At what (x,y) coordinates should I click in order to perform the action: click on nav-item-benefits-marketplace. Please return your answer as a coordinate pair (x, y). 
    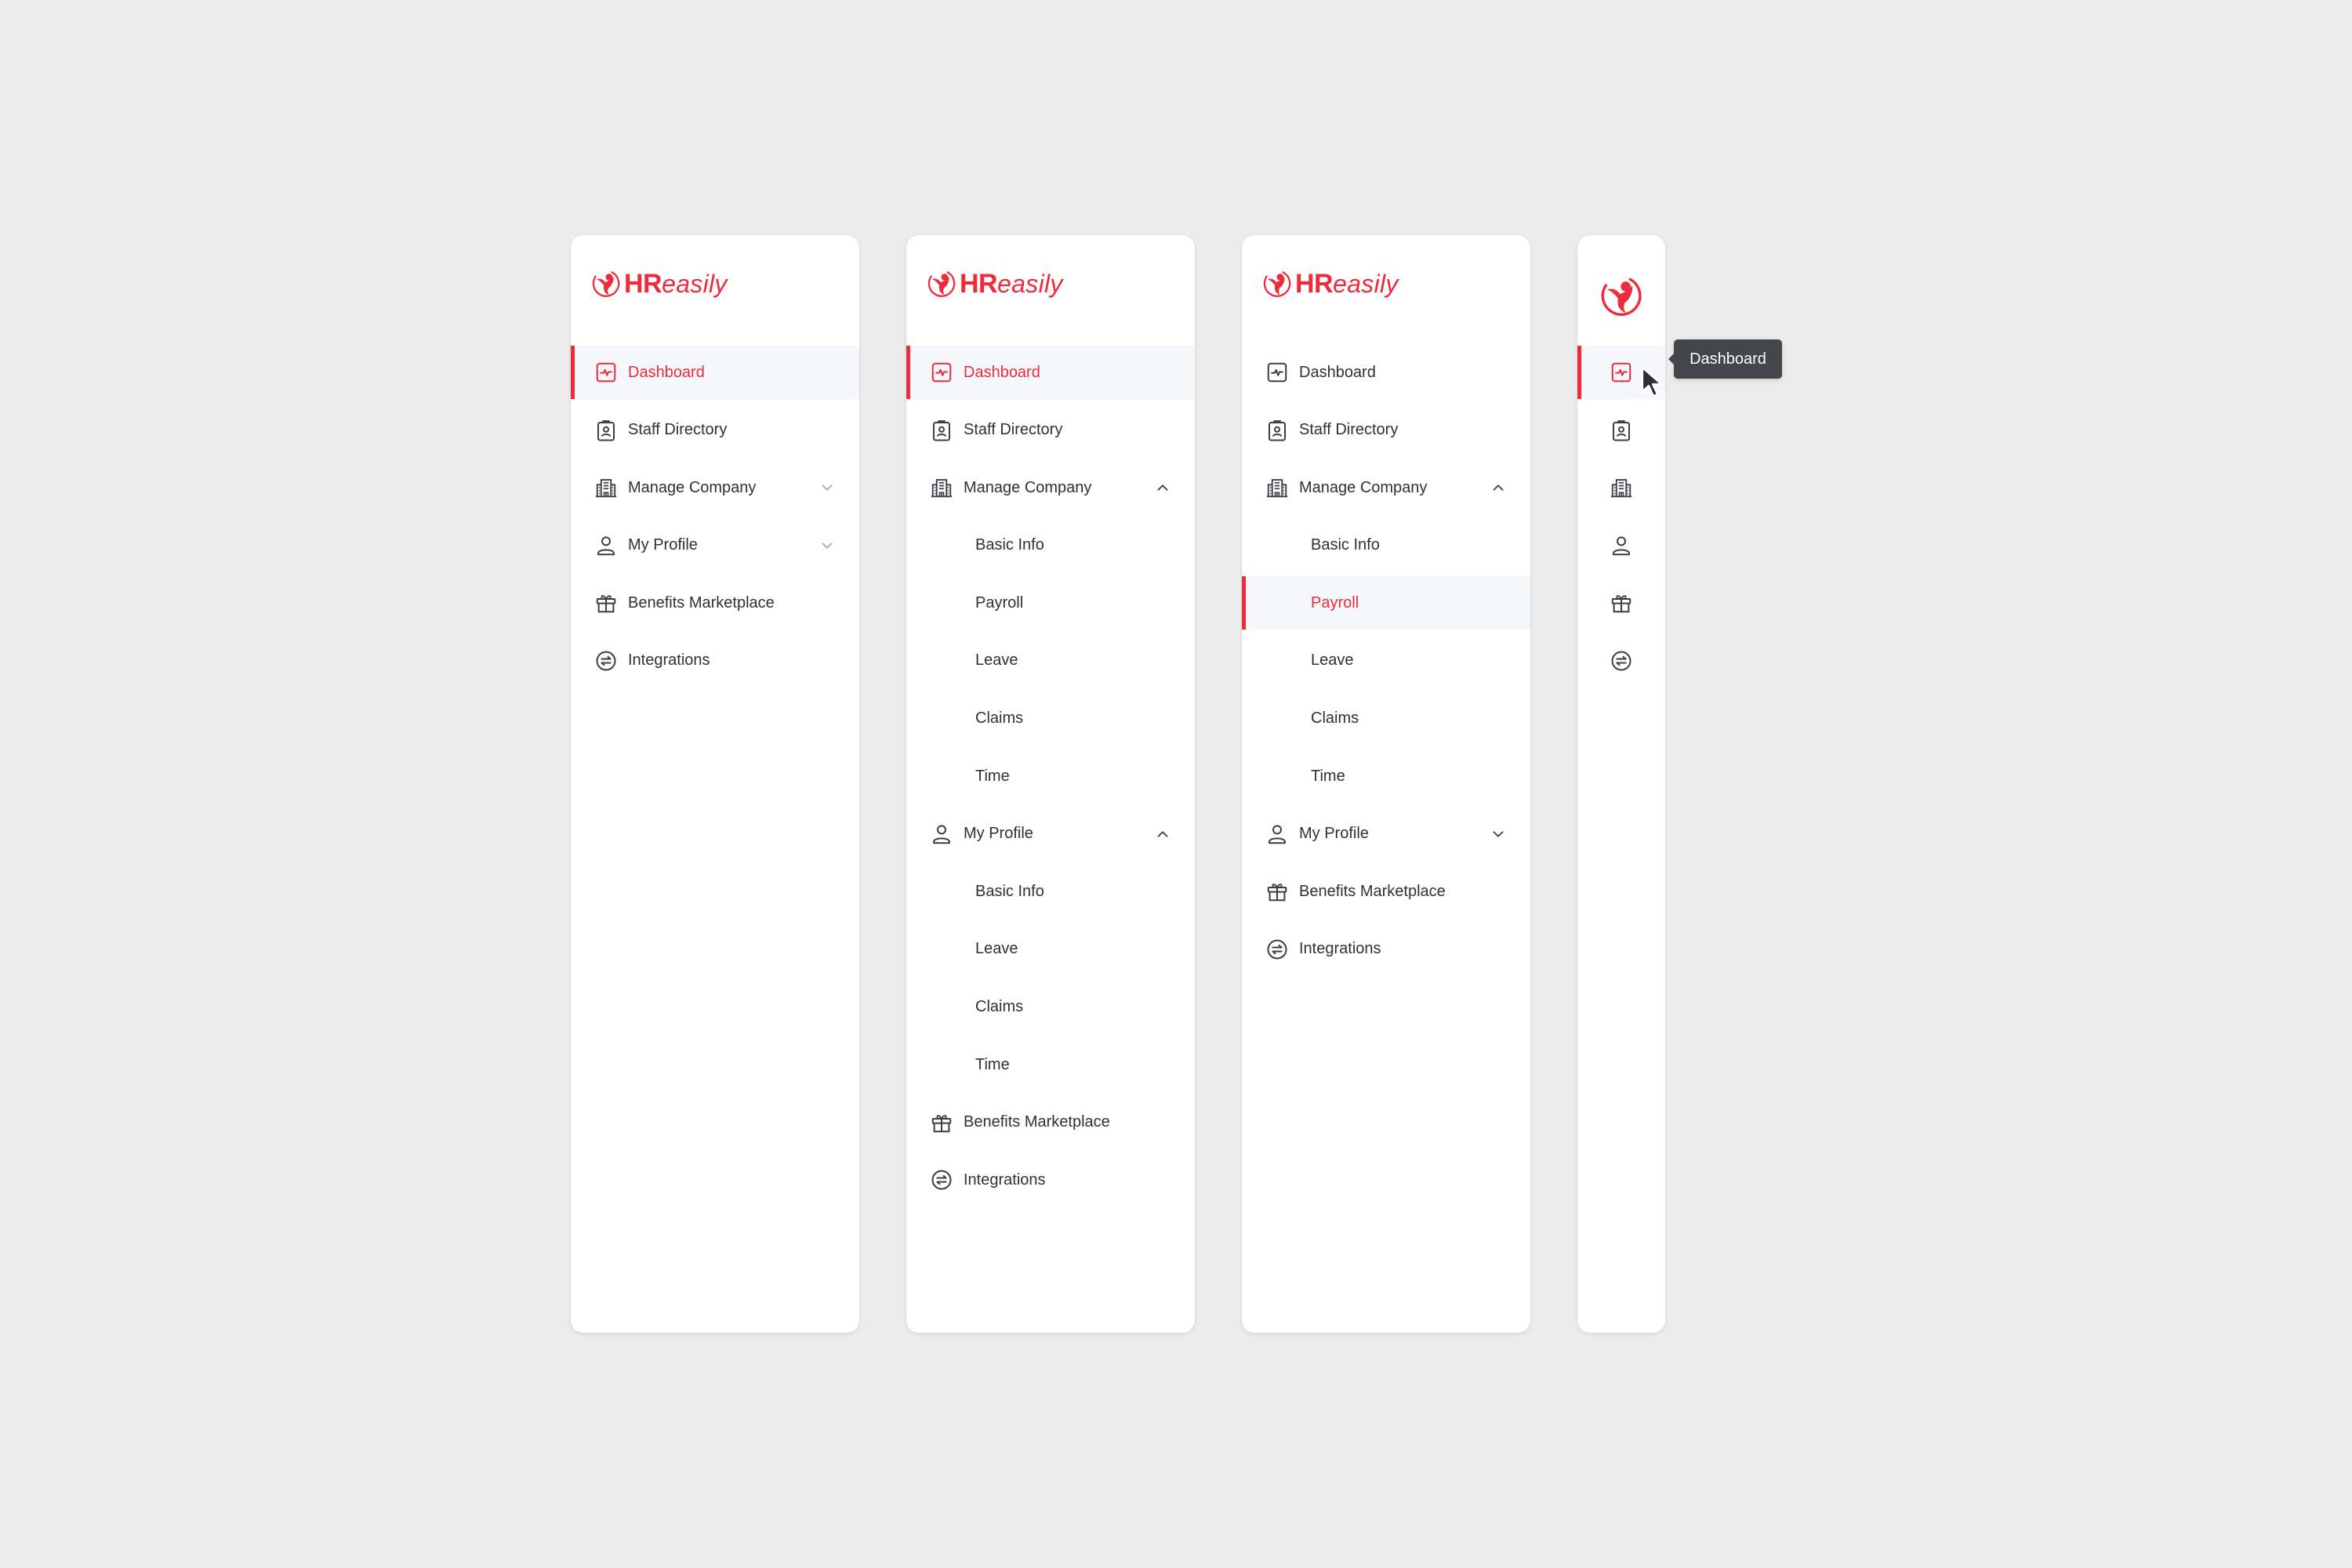
    Looking at the image, I should click on (1621, 603).